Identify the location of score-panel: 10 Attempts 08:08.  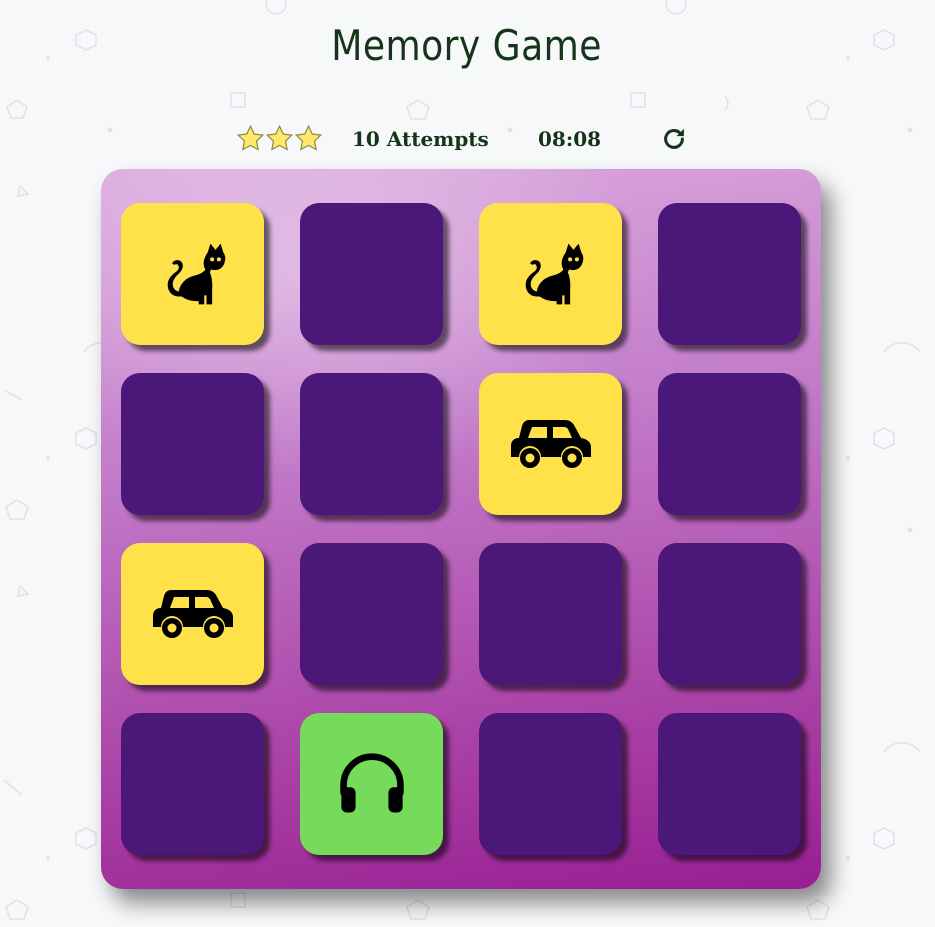
(467, 139).